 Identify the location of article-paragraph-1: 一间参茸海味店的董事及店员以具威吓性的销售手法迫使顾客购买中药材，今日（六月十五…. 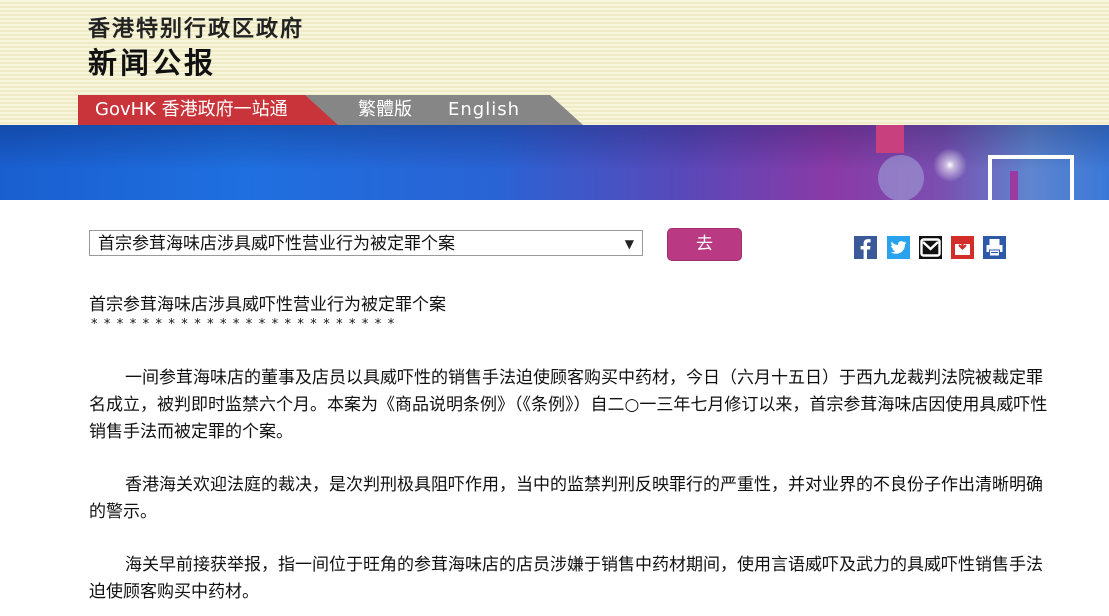
(568, 405).